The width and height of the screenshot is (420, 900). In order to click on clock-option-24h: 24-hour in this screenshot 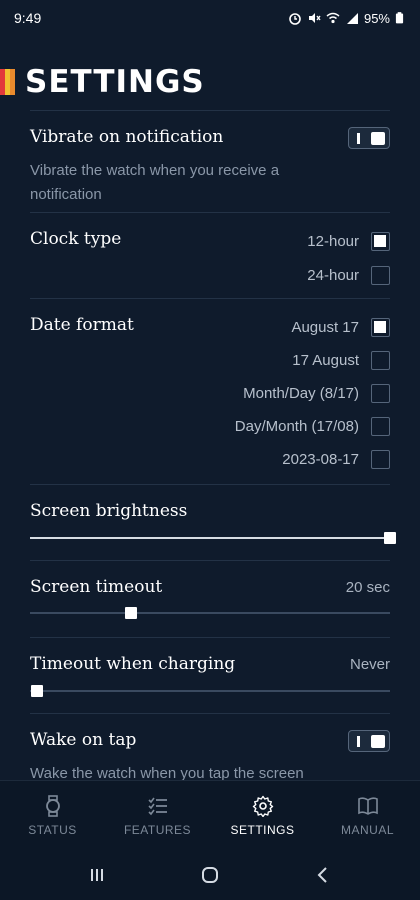, I will do `click(348, 275)`.